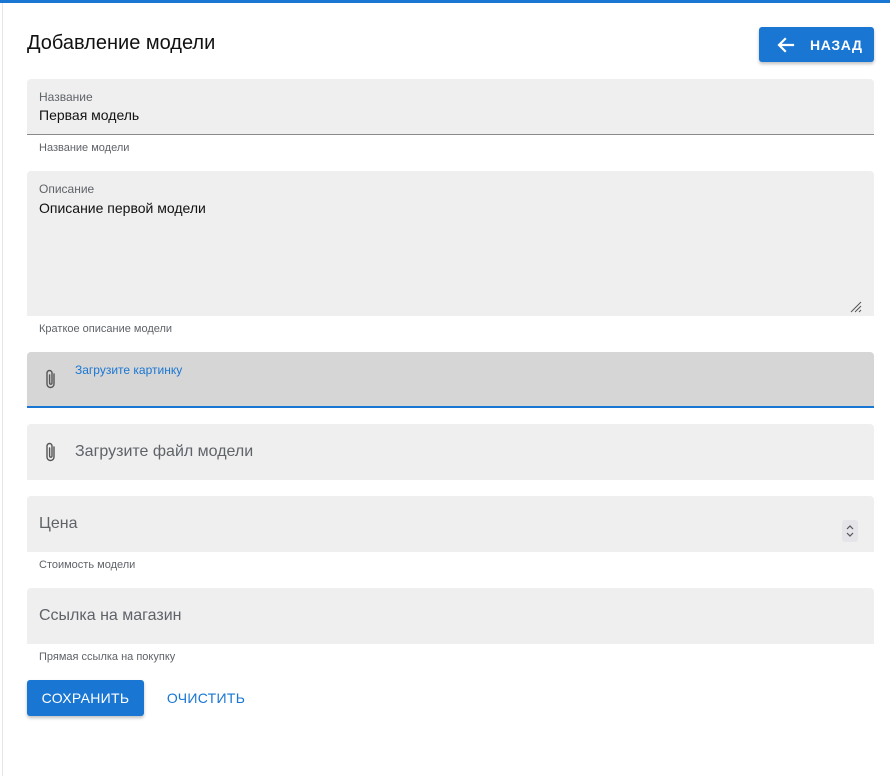  Describe the element at coordinates (856, 306) in the screenshot. I see `resize-handle-icon` at that location.